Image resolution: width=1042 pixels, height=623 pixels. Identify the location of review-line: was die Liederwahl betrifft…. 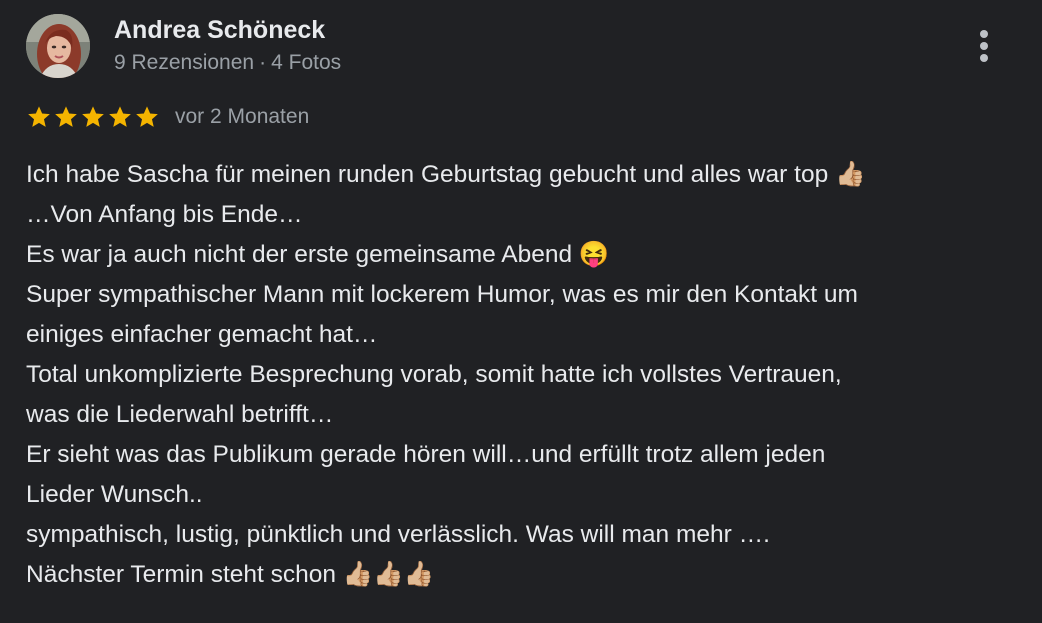
(180, 414).